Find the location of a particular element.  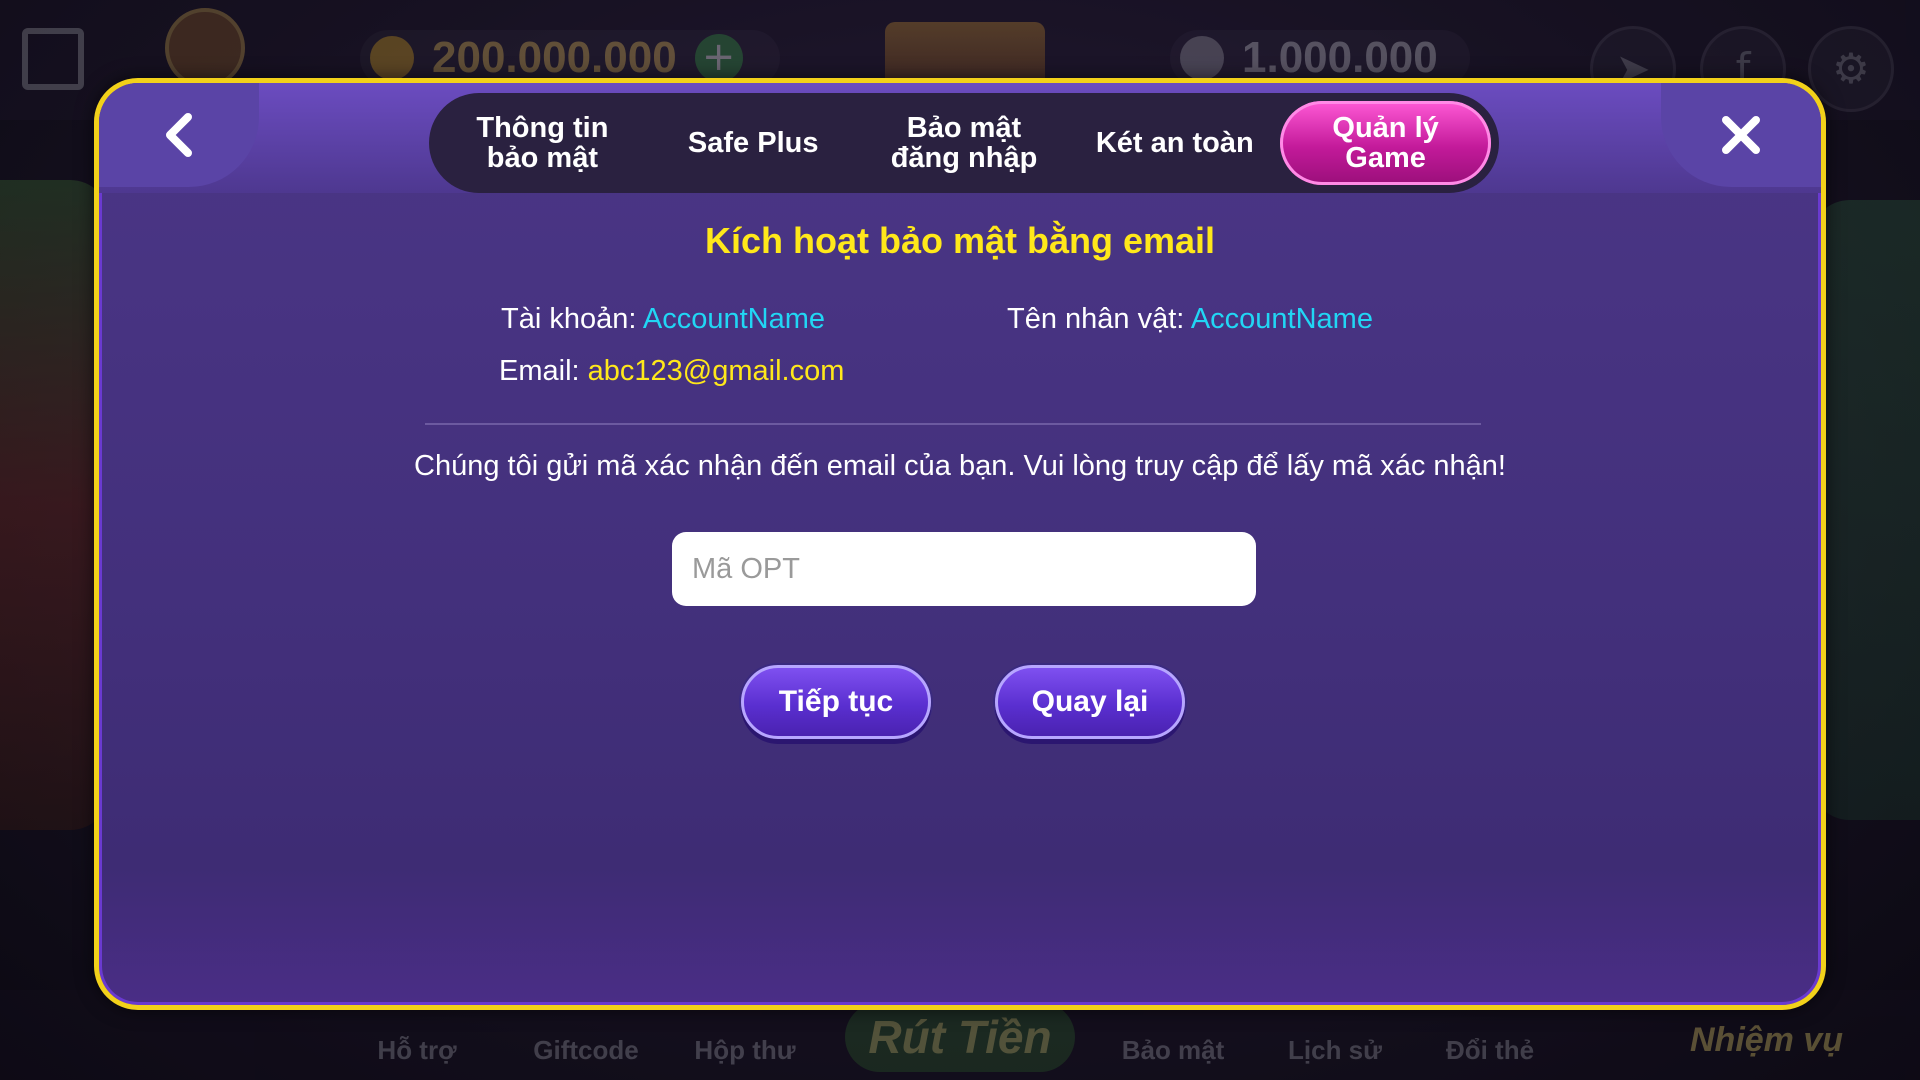

email-value: abc123@gmail.com is located at coordinates (716, 371).